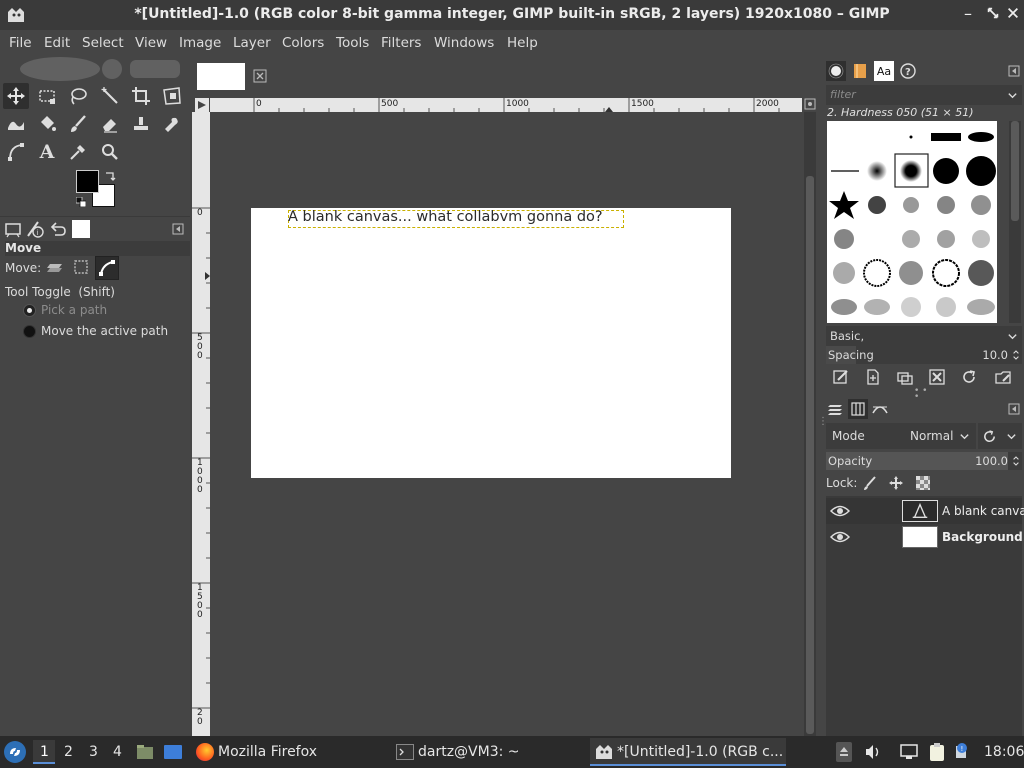 The width and height of the screenshot is (1024, 768). Describe the element at coordinates (29, 331) in the screenshot. I see `move-active-path-radio` at that location.